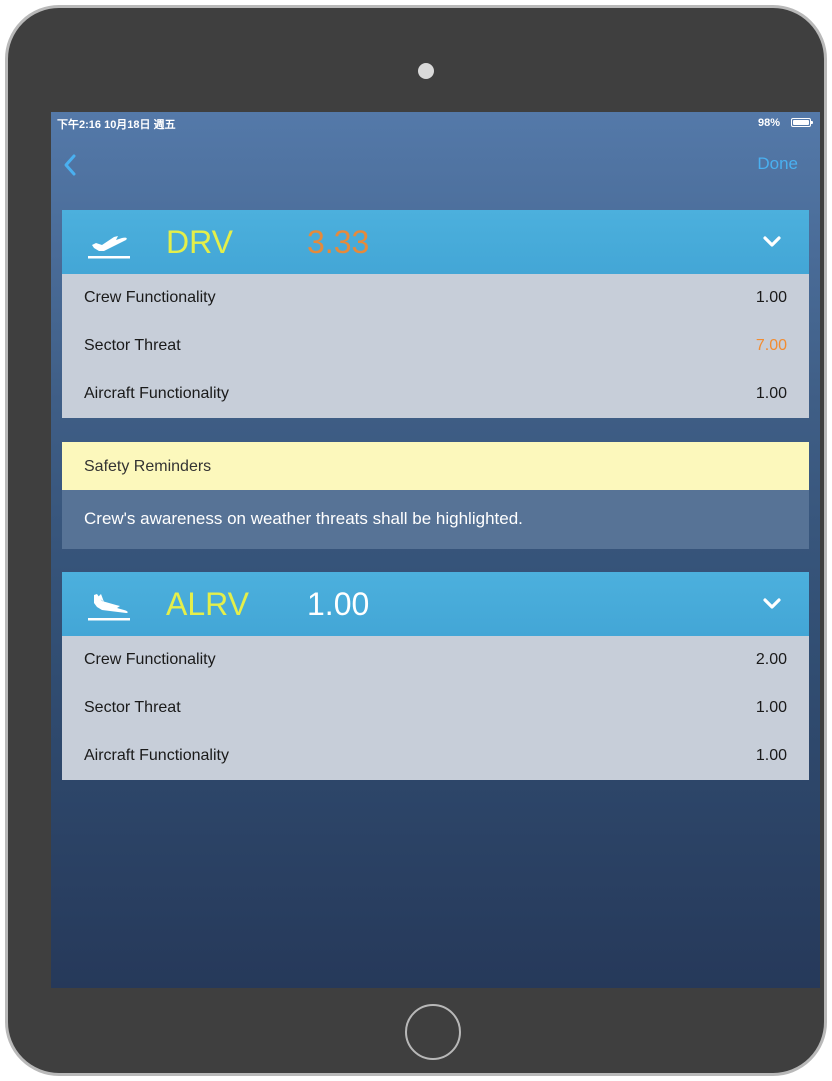 This screenshot has width=832, height=1081. I want to click on metric-row: Sector Threat 7.00, so click(435, 346).